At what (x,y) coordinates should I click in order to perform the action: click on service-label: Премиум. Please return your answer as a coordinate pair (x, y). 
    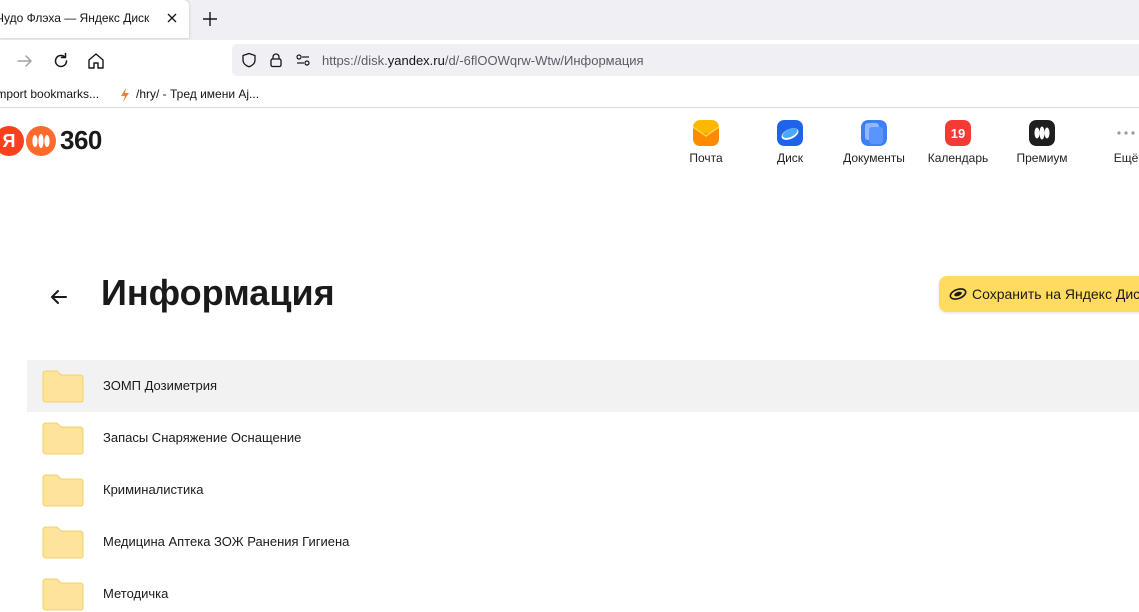
    Looking at the image, I should click on (1042, 158).